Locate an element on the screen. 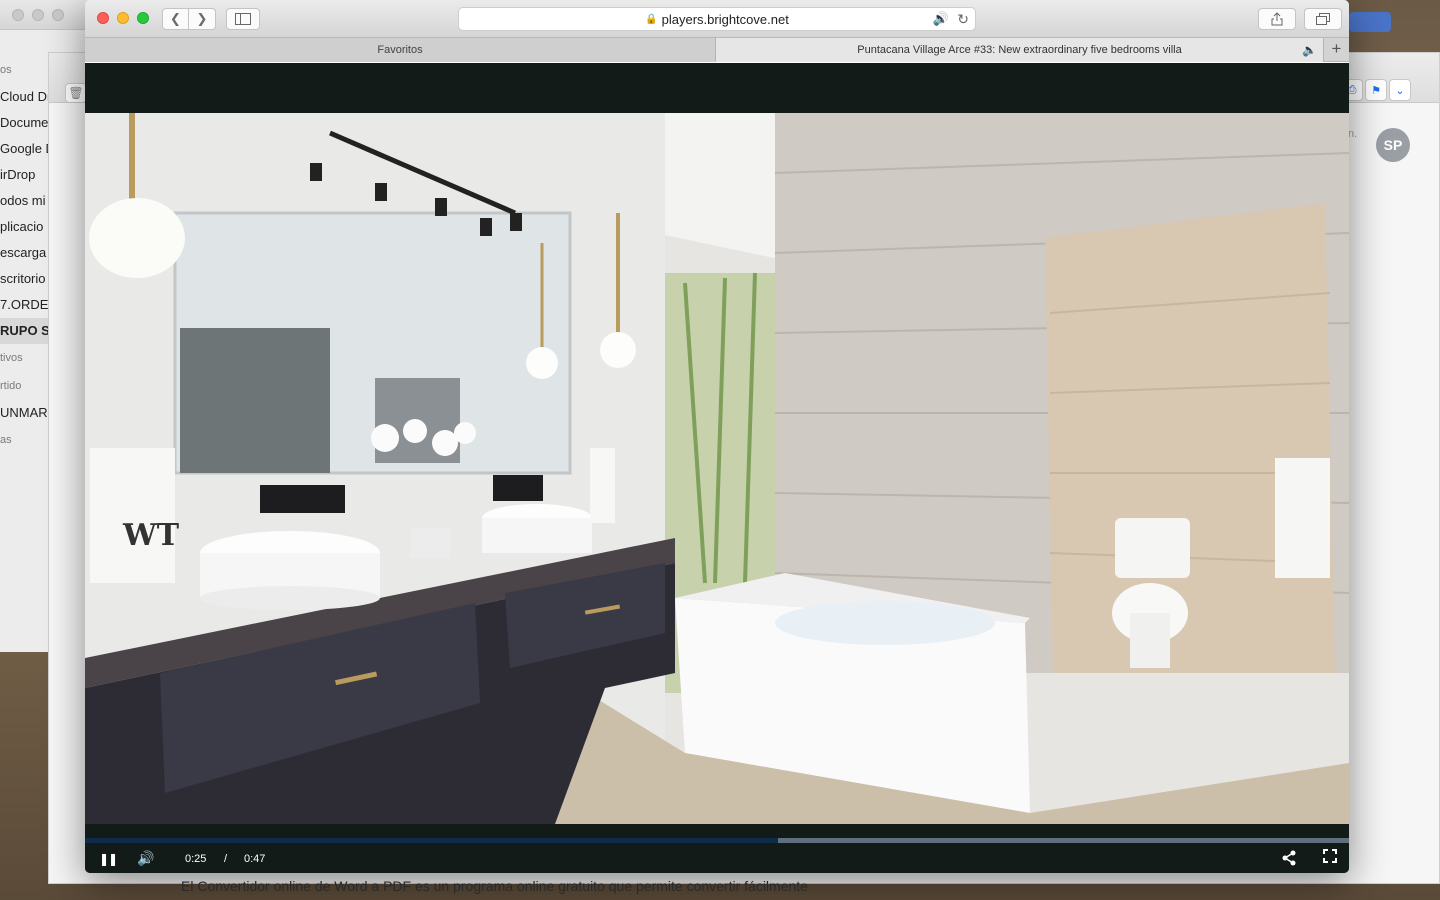 The height and width of the screenshot is (900, 1440). audio-playing-icon: 🔊 is located at coordinates (941, 19).